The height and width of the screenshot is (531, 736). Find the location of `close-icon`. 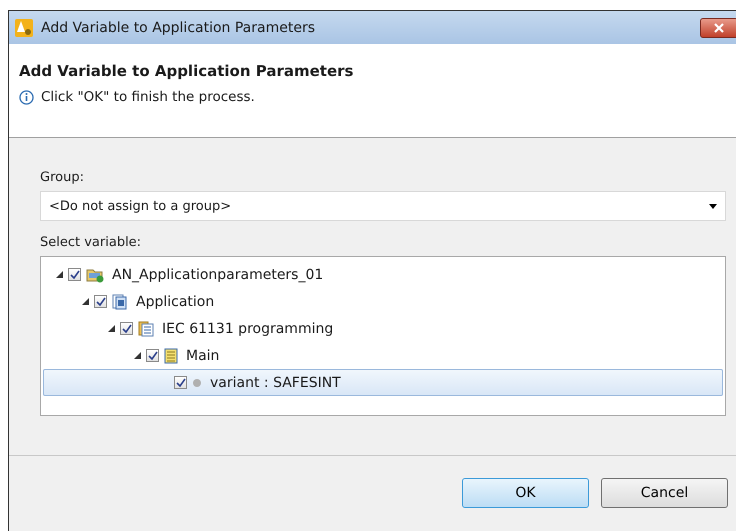

close-icon is located at coordinates (719, 27).